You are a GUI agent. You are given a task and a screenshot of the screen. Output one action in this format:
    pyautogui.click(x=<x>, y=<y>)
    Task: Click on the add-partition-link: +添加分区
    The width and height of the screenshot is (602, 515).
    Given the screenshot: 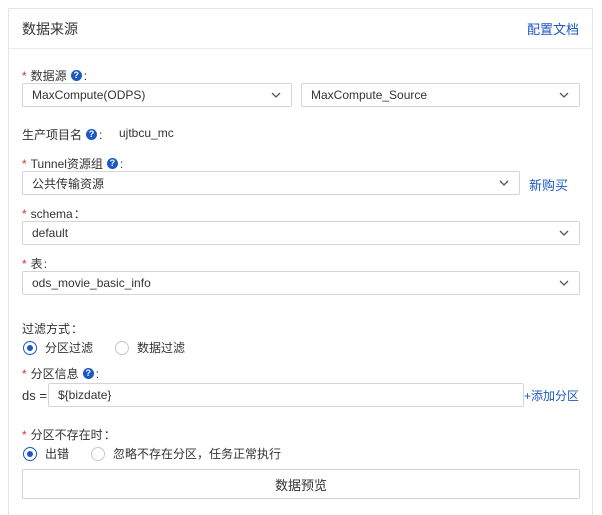 What is the action you would take?
    pyautogui.click(x=551, y=395)
    